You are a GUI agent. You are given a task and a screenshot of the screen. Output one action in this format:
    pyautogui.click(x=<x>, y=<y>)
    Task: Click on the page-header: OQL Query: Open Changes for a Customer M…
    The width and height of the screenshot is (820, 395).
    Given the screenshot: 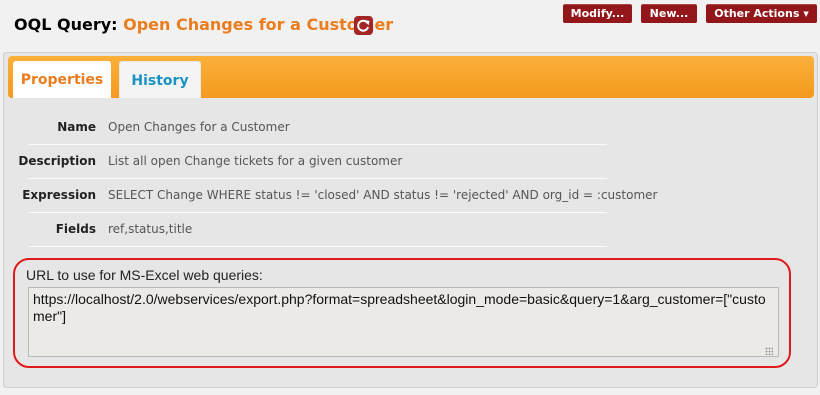 What is the action you would take?
    pyautogui.click(x=410, y=24)
    